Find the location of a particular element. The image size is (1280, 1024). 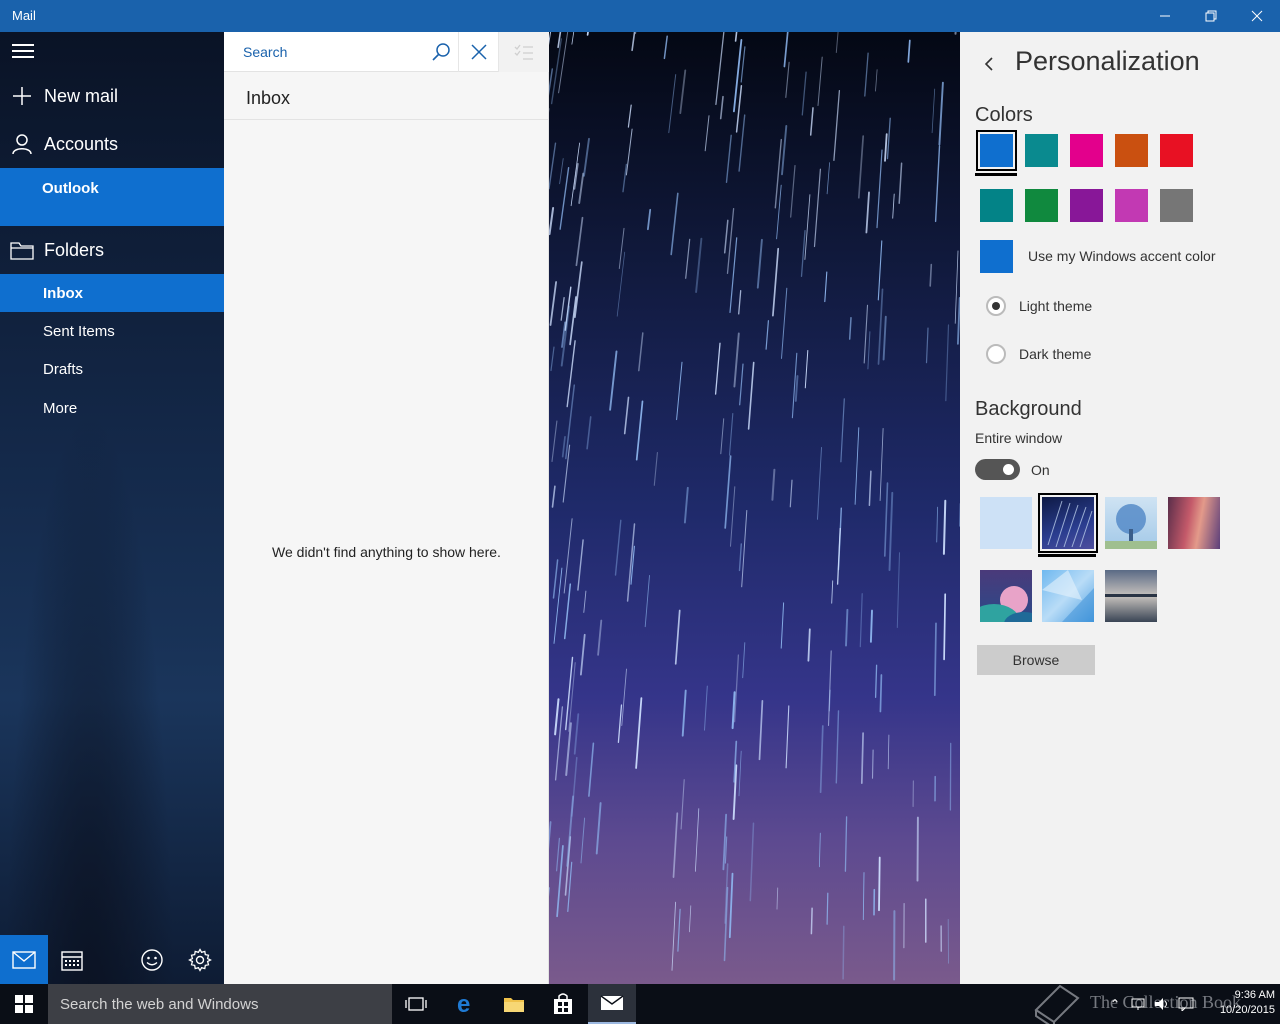

minimize-icon is located at coordinates (1165, 16).